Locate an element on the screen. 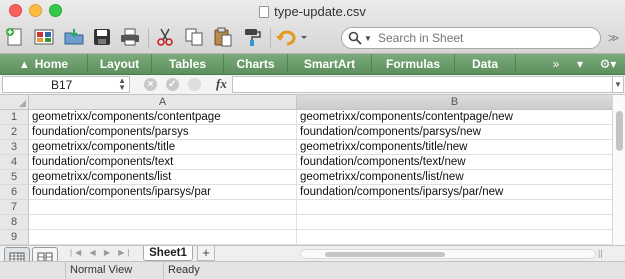 The width and height of the screenshot is (625, 279). column-header-a: A is located at coordinates (163, 102).